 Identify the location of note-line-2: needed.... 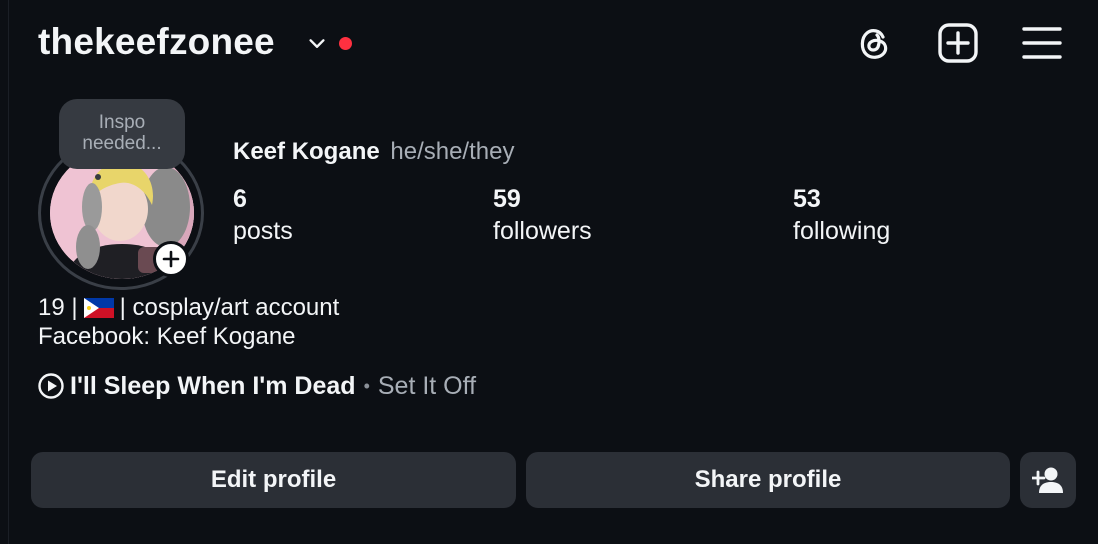
(122, 143).